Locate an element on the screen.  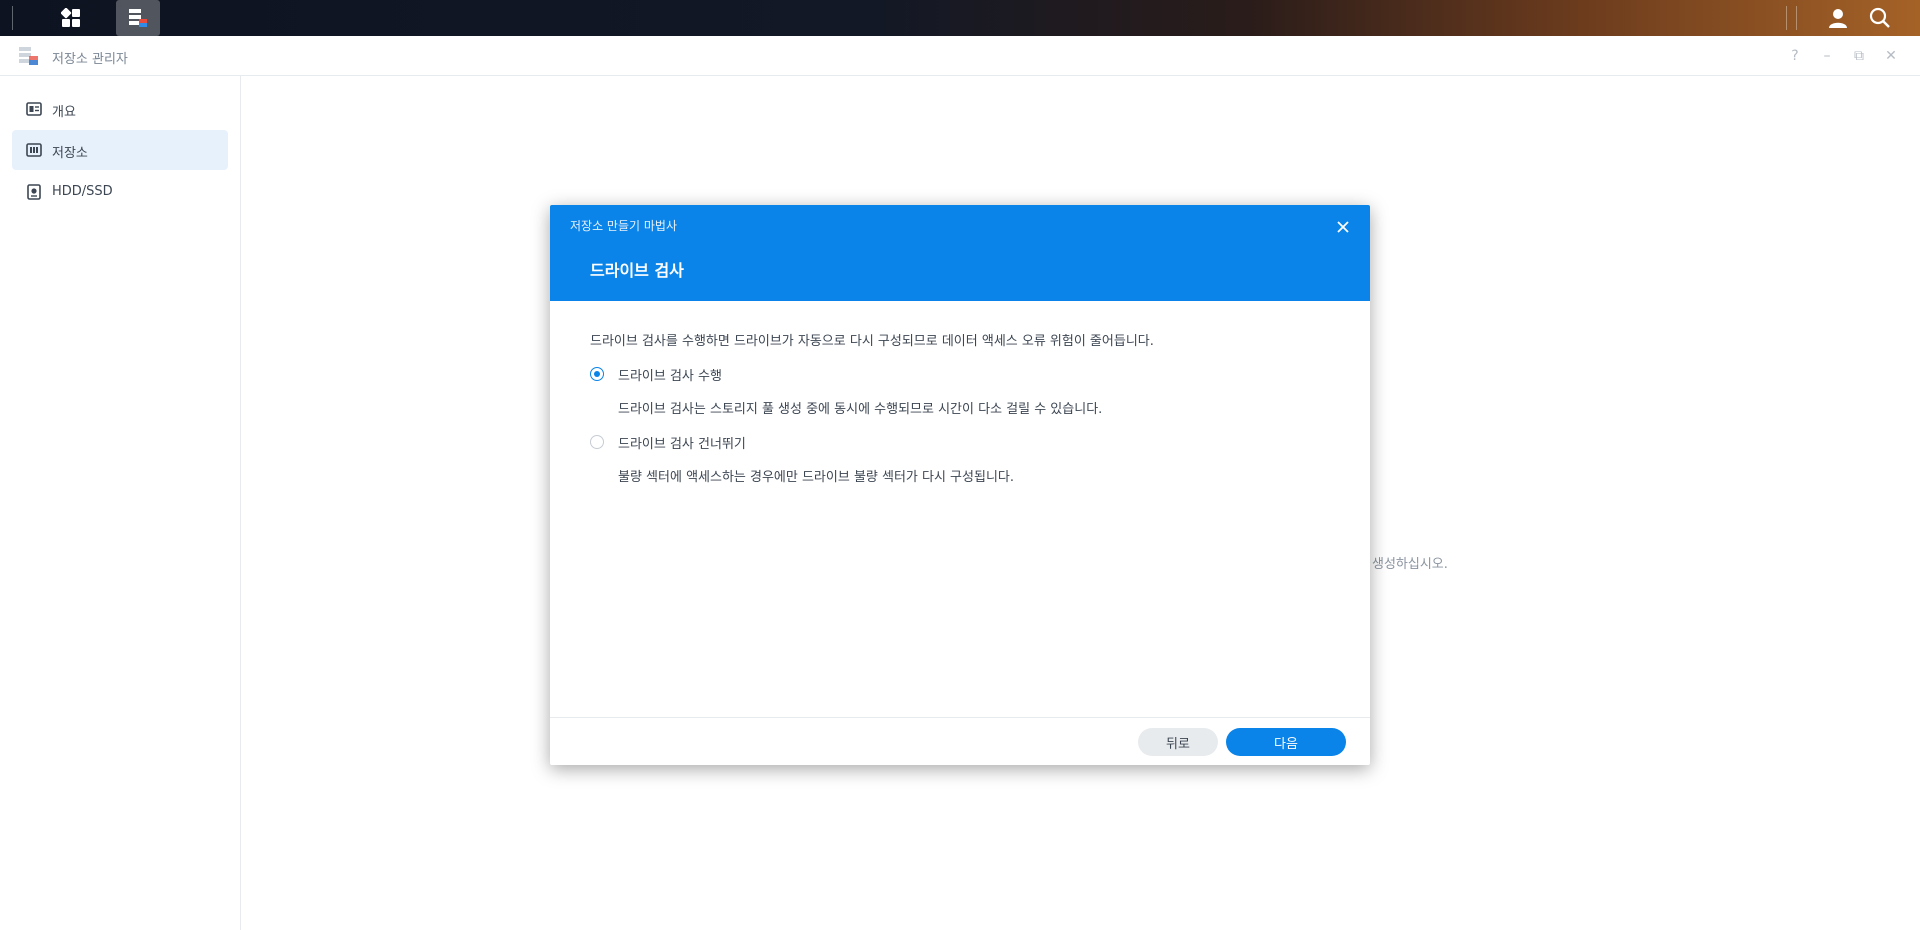
hdd-icon is located at coordinates (34, 192).